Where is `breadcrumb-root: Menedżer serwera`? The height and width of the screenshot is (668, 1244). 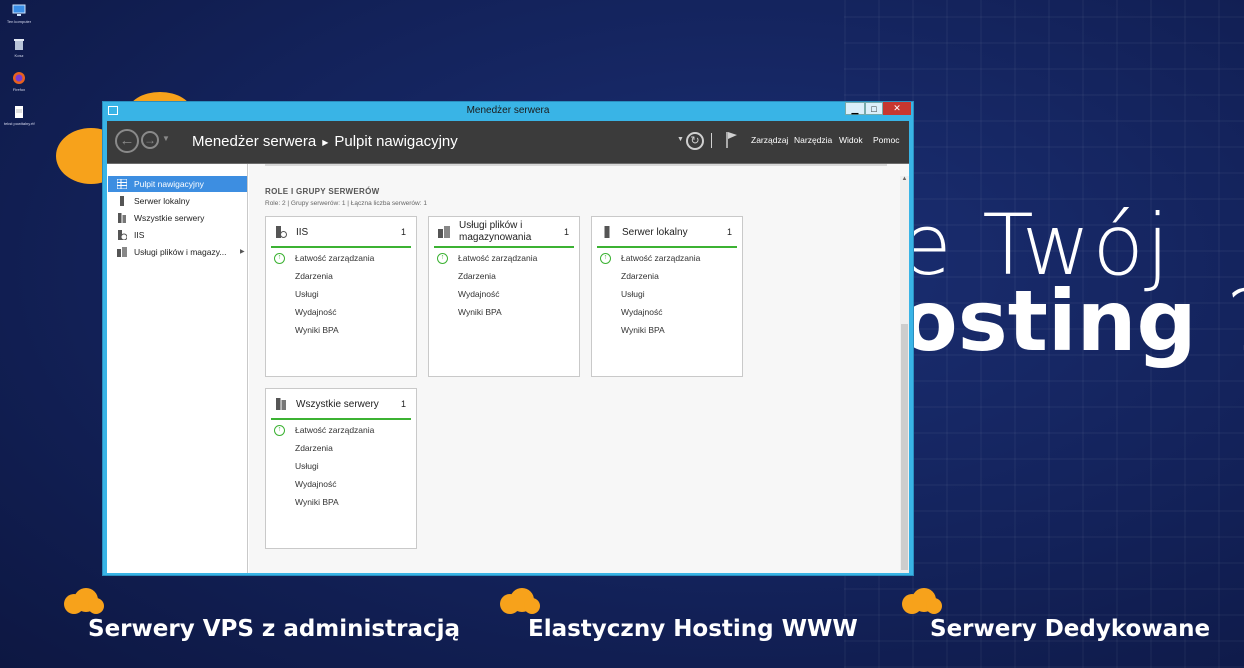 breadcrumb-root: Menedżer serwera is located at coordinates (254, 141).